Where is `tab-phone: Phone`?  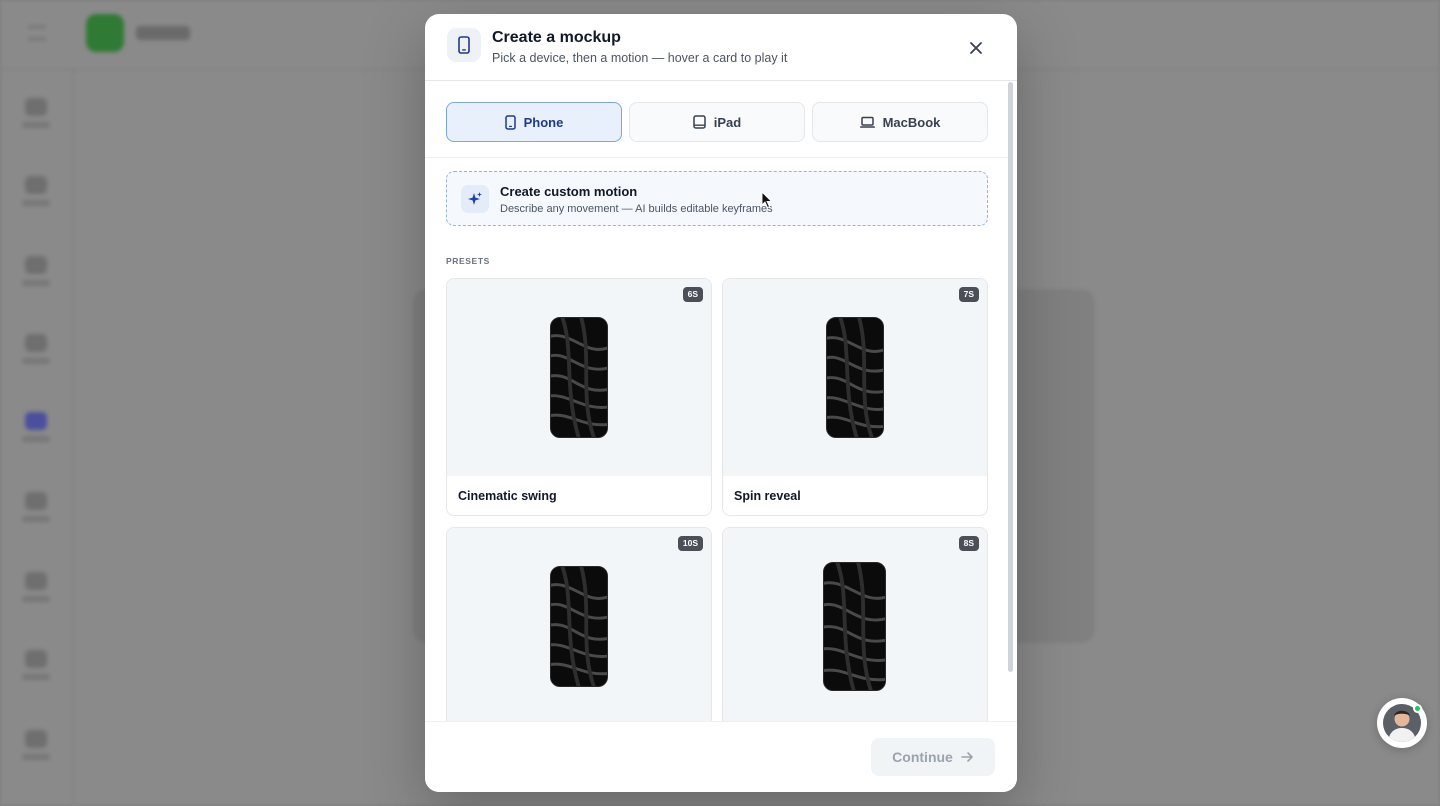 tab-phone: Phone is located at coordinates (534, 122).